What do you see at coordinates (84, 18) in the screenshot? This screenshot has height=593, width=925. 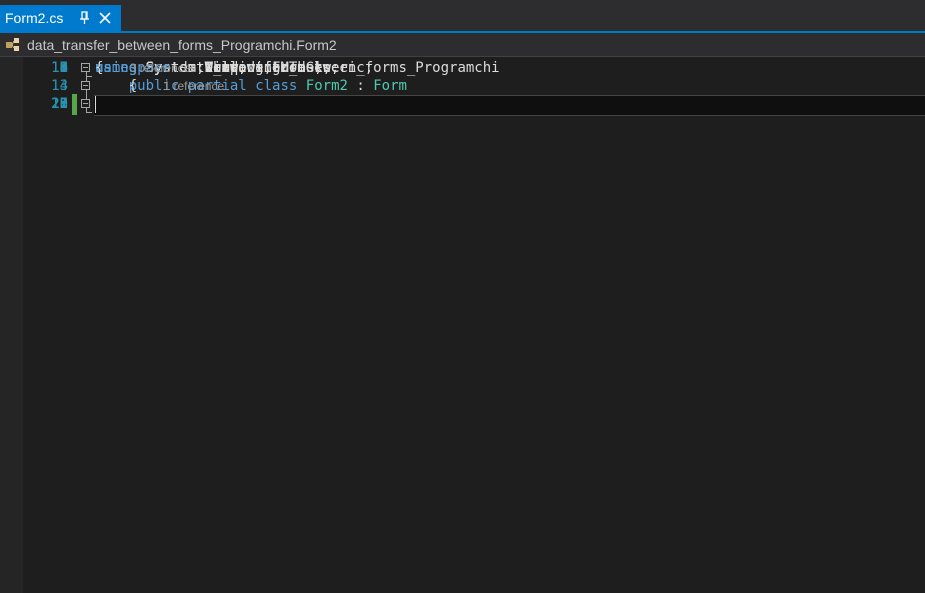 I see `pin-icon` at bounding box center [84, 18].